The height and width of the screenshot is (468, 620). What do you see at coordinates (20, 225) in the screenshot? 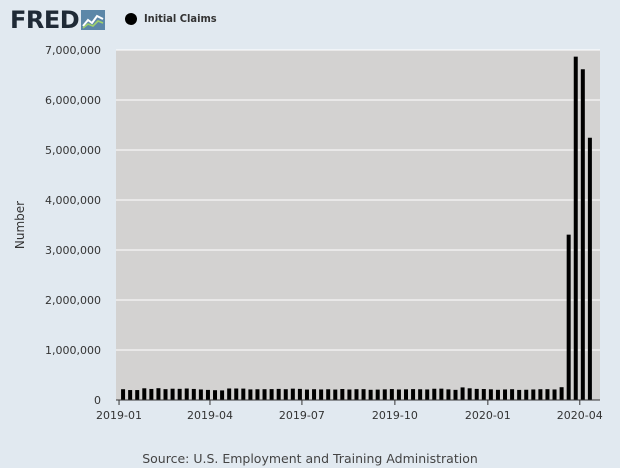
I see `y-axis-label: Number` at bounding box center [20, 225].